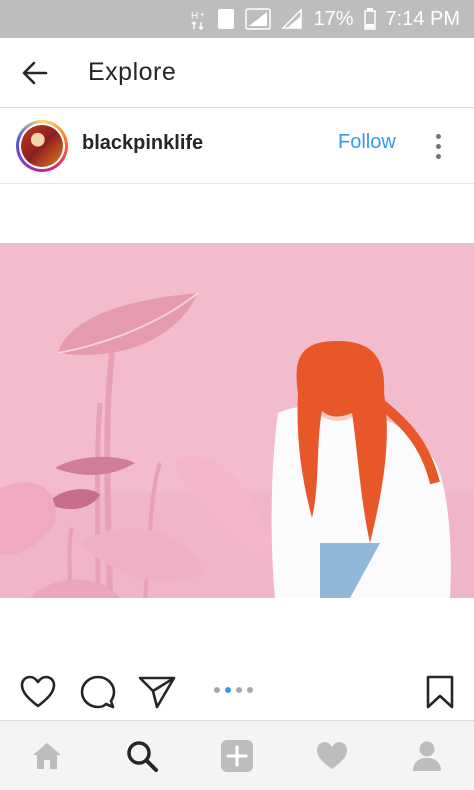 The height and width of the screenshot is (790, 474). Describe the element at coordinates (194, 16) in the screenshot. I see `svg-text: H` at that location.